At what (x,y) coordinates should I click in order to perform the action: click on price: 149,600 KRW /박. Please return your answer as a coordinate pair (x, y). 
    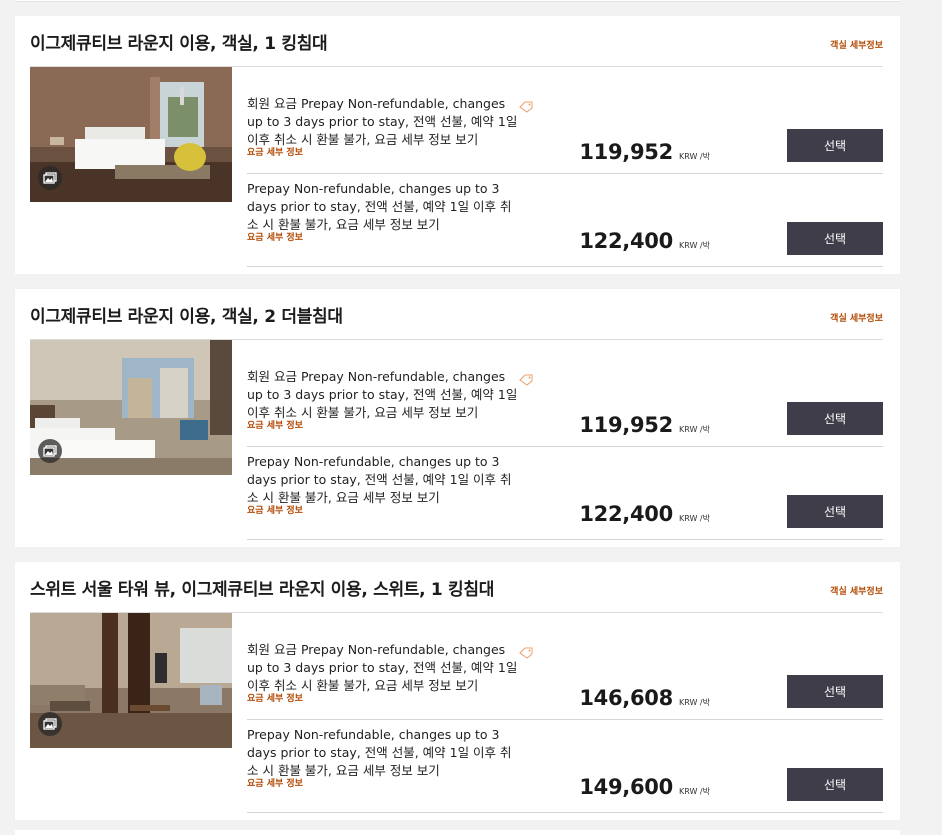
    Looking at the image, I should click on (644, 787).